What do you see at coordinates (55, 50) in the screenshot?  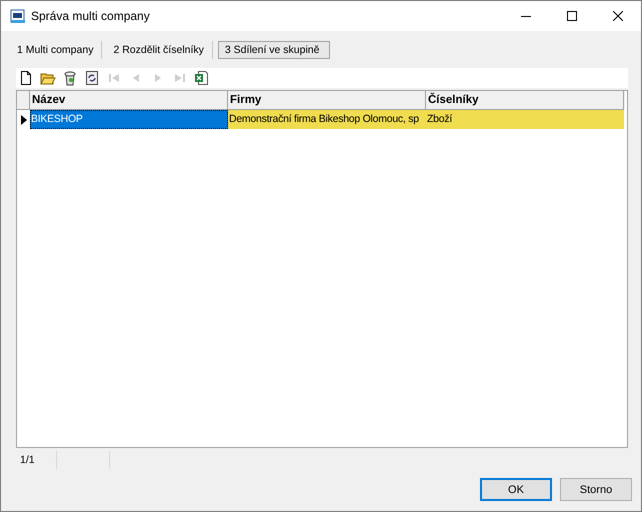 I see `tab: 1 Multi company` at bounding box center [55, 50].